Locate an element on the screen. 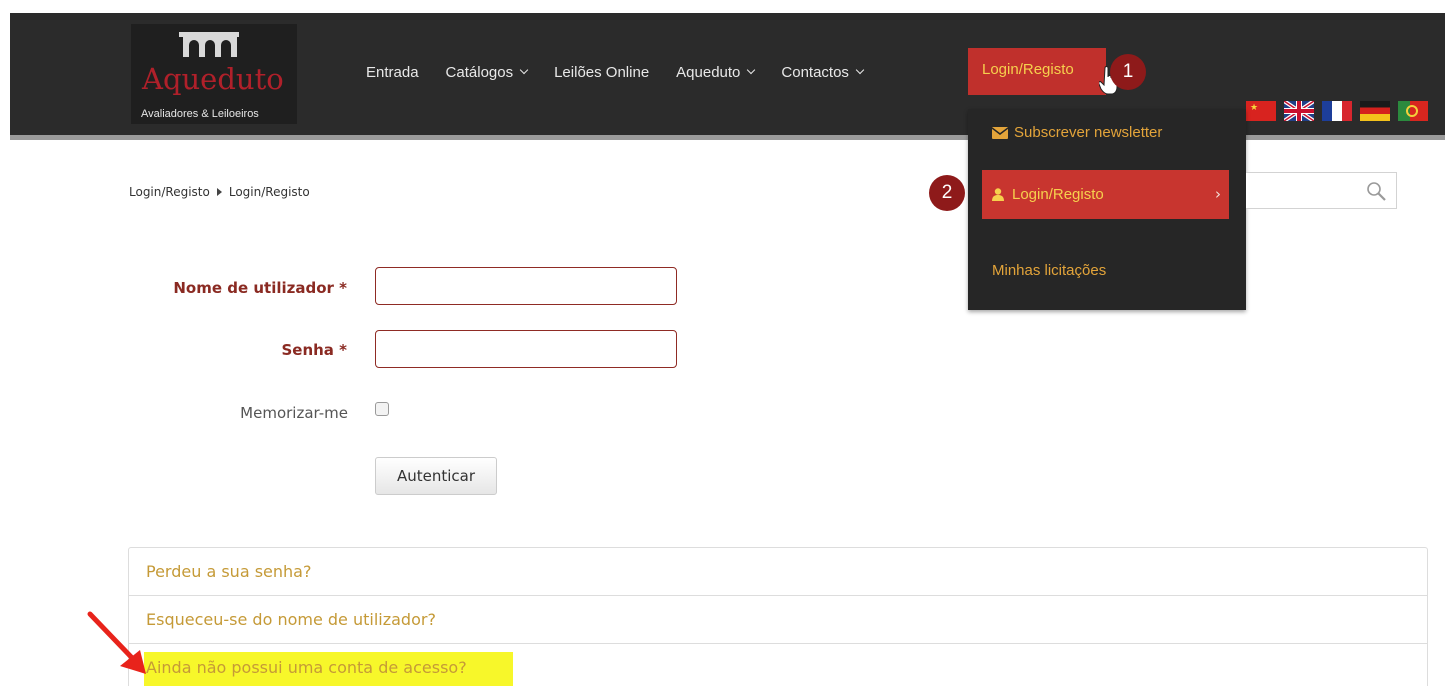 The image size is (1445, 686). france-flag-icon is located at coordinates (1337, 111).